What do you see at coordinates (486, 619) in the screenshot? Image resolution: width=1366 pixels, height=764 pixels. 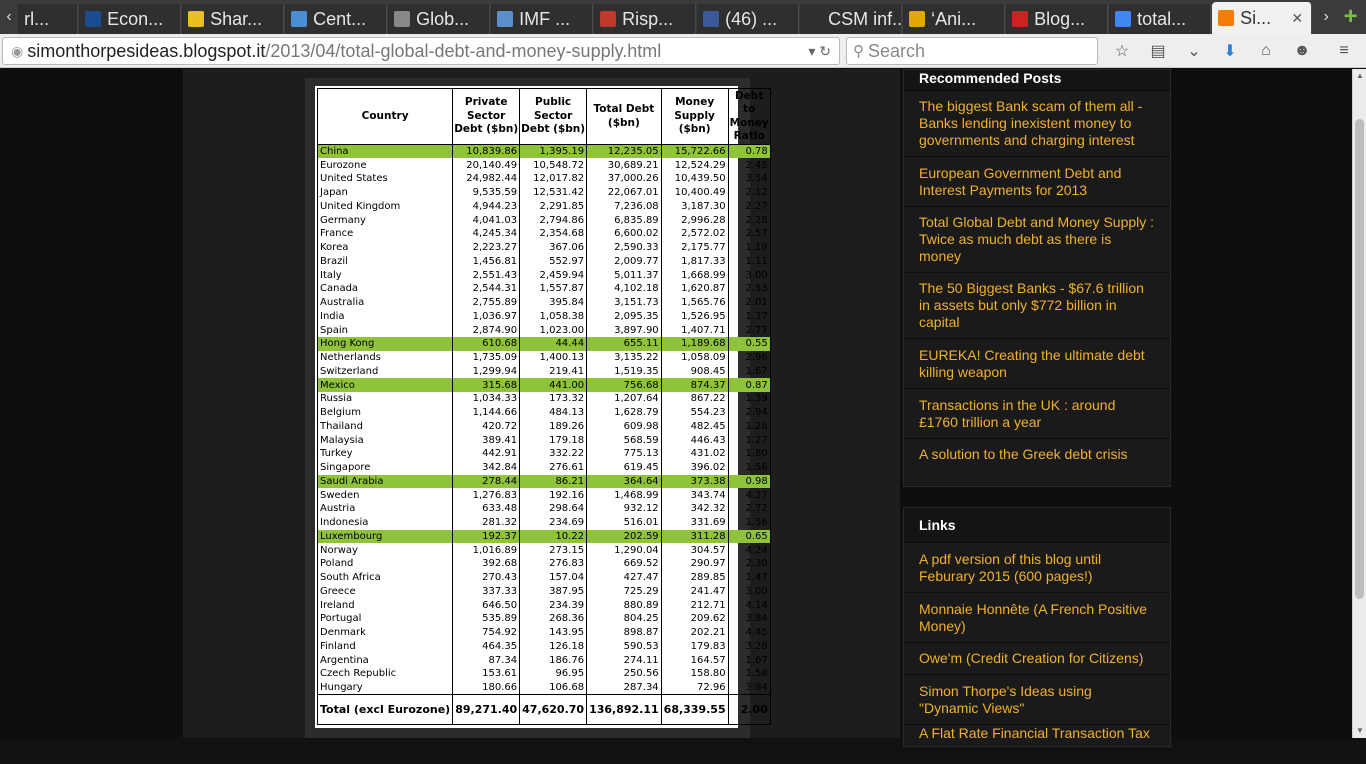 I see `cell-private: 535.89` at bounding box center [486, 619].